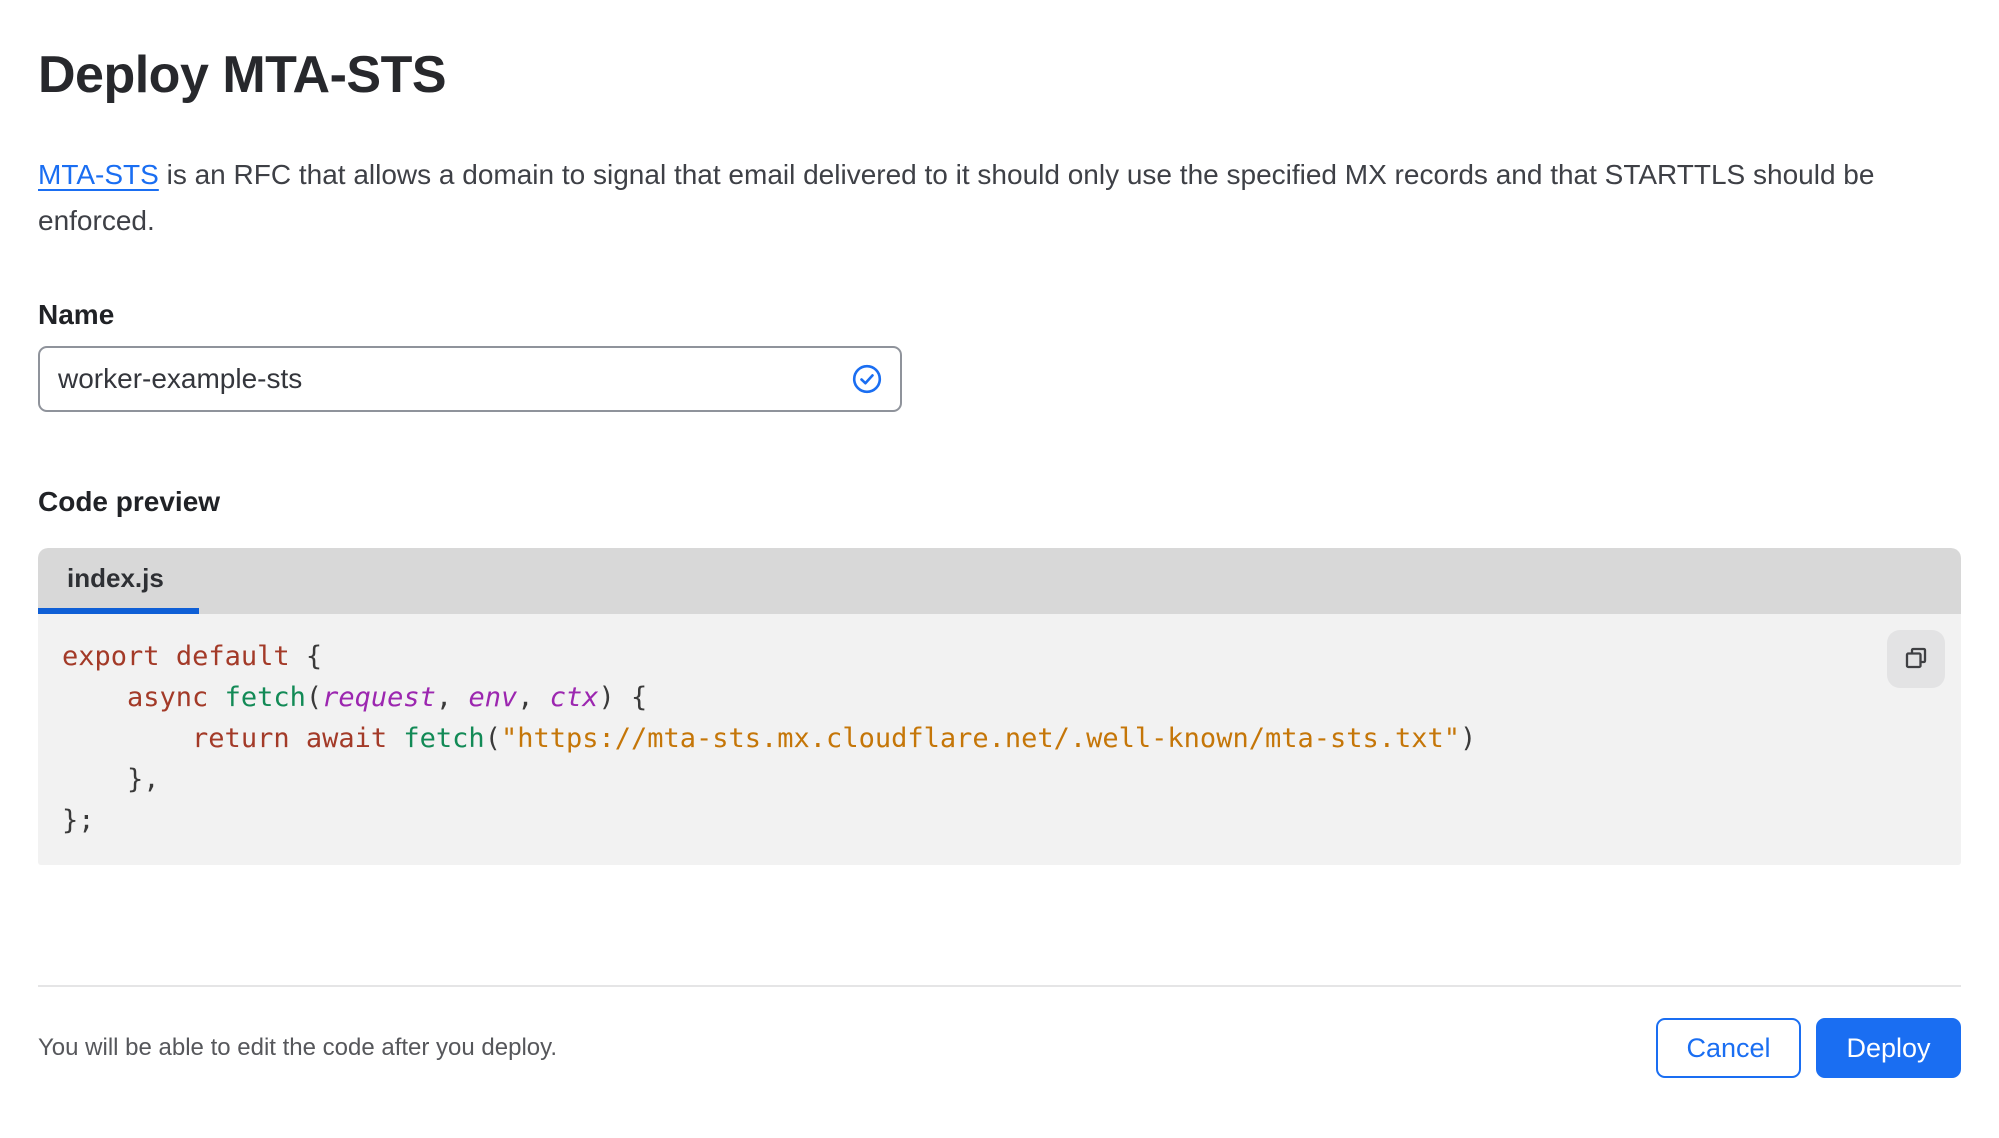 The image size is (1999, 1138). I want to click on copy-code-button, so click(1916, 659).